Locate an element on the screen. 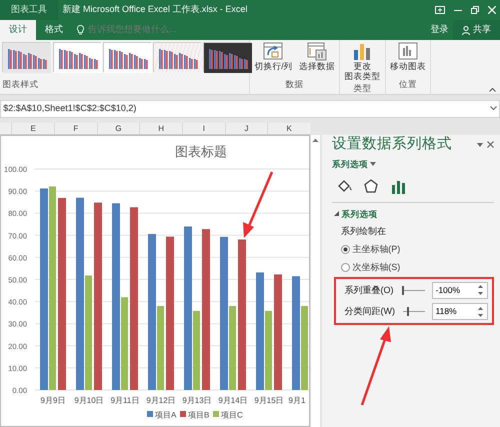  group-label: 类型 is located at coordinates (362, 87).